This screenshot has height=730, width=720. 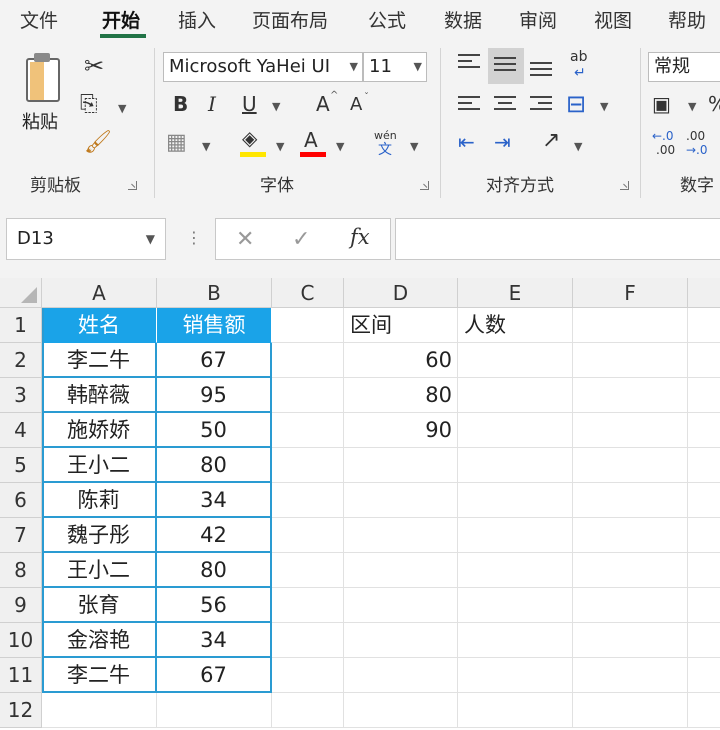 What do you see at coordinates (630, 640) in the screenshot?
I see `cell-f10` at bounding box center [630, 640].